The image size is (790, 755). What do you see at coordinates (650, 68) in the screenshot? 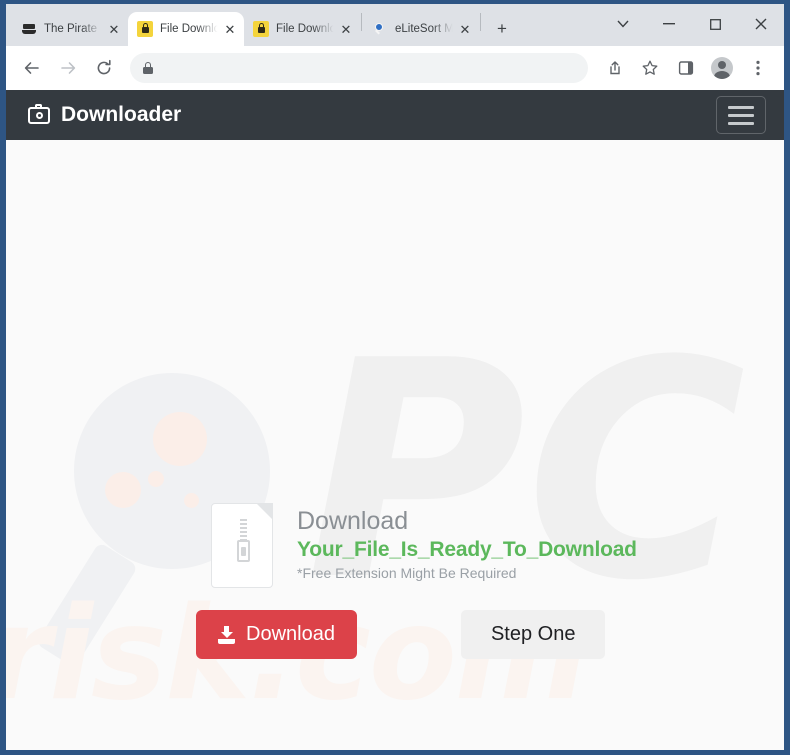
I see `bookmark-star-icon` at bounding box center [650, 68].